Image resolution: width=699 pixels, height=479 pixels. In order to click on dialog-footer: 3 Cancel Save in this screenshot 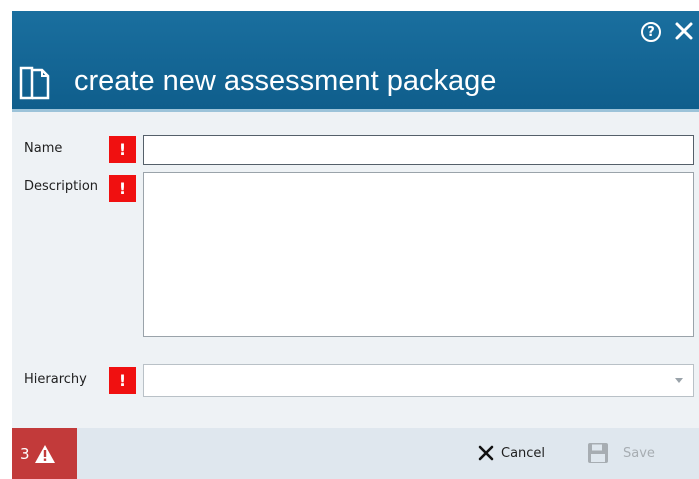, I will do `click(355, 453)`.